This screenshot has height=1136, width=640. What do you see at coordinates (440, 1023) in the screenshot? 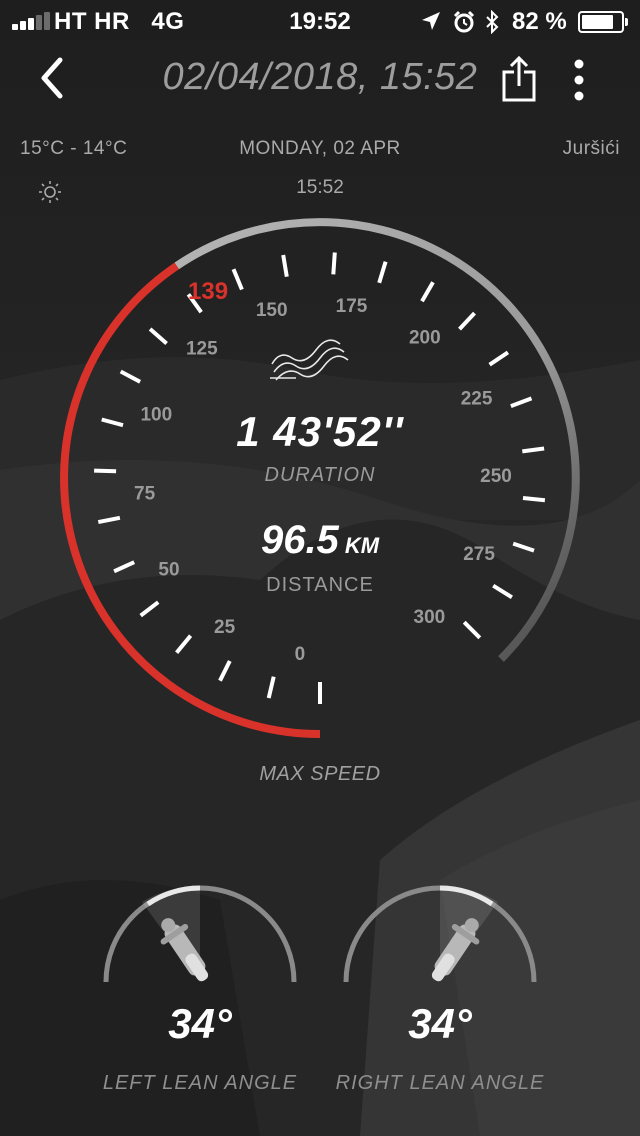
I see `right-lean-value: 34°` at bounding box center [440, 1023].